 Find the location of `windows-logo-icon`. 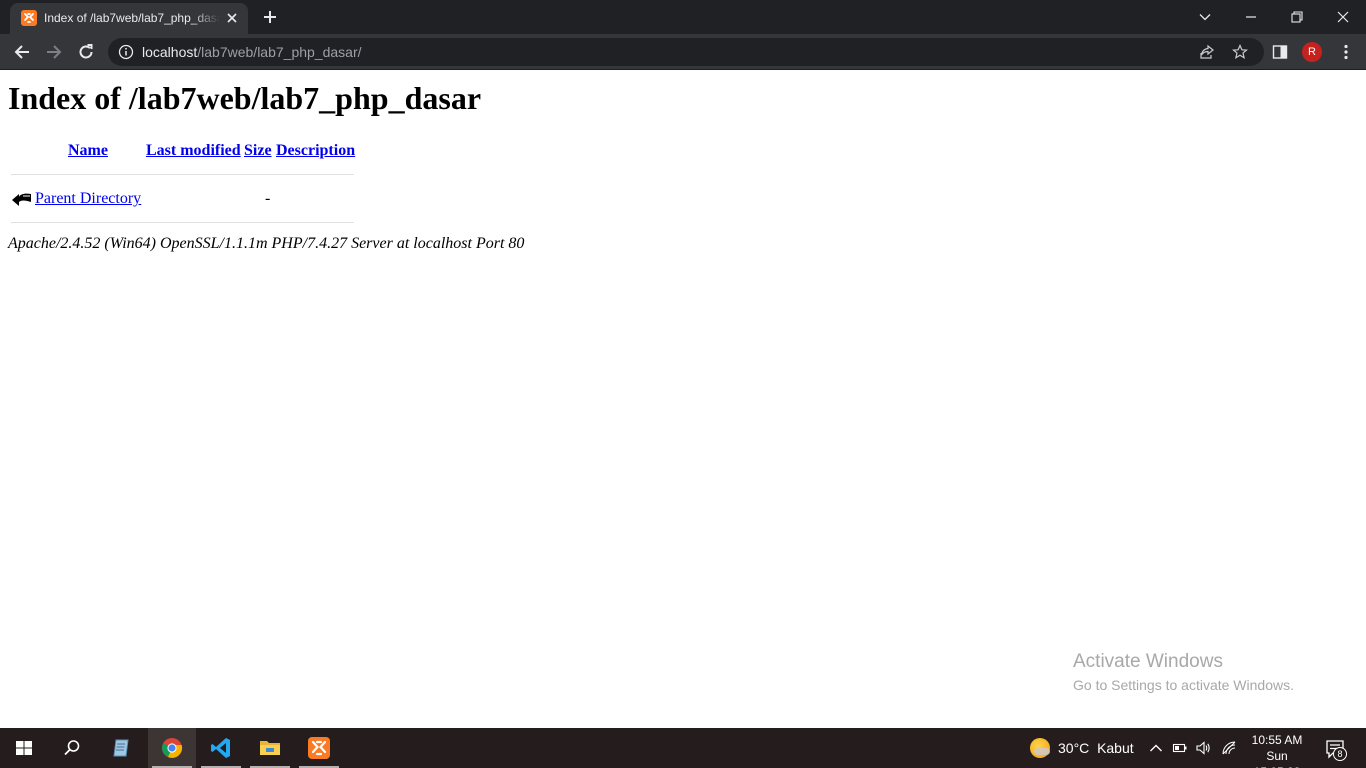

windows-logo-icon is located at coordinates (24, 748).